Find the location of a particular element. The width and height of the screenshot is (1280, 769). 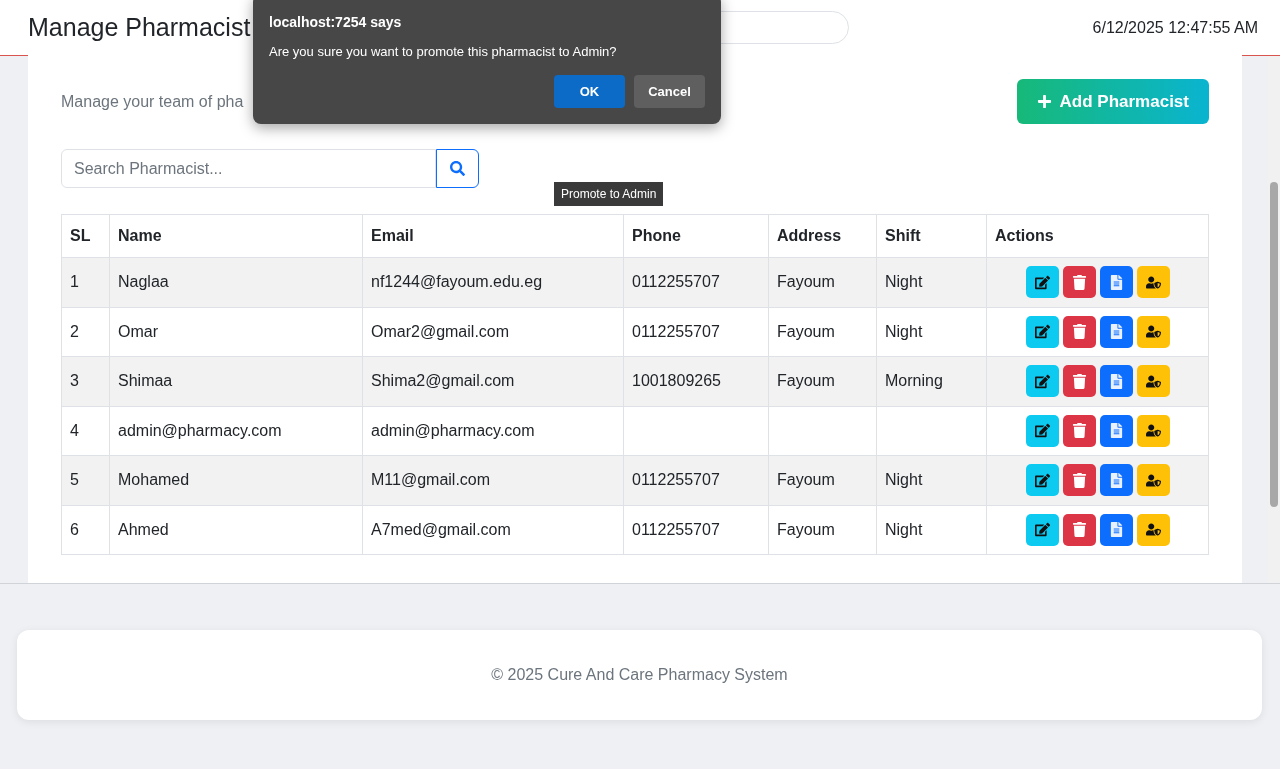

column-header: Email is located at coordinates (493, 236).